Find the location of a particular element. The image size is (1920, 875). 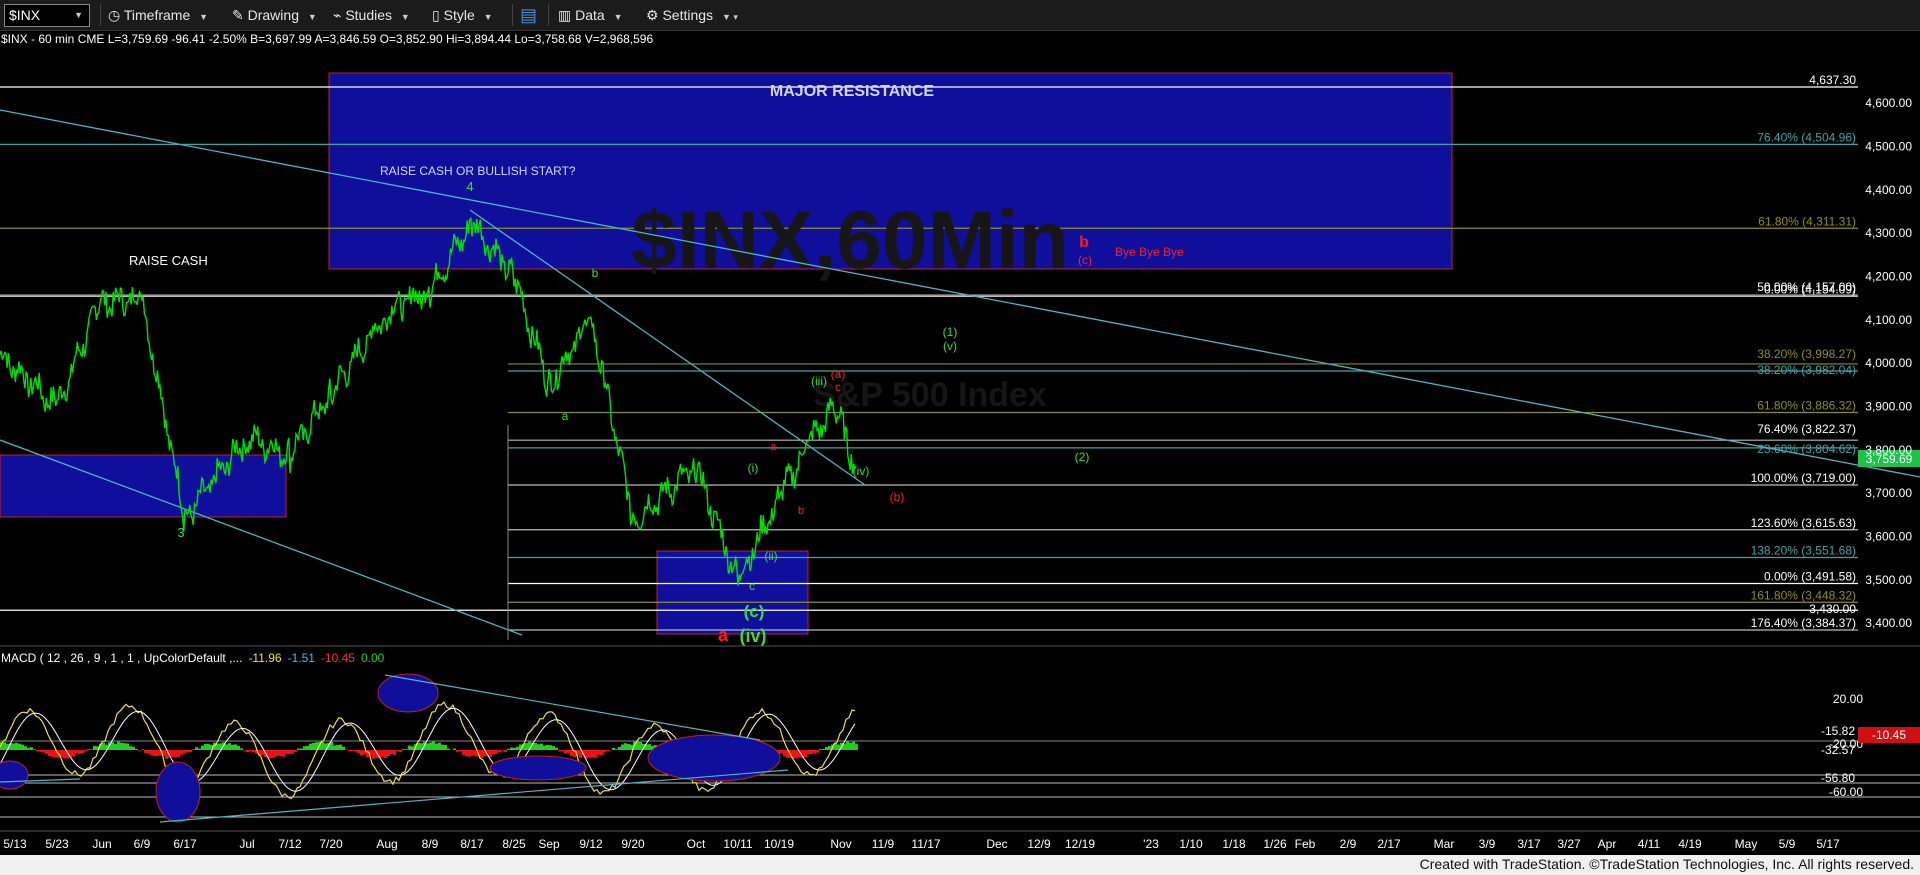

timeframe-label: Timeframe is located at coordinates (157, 15).